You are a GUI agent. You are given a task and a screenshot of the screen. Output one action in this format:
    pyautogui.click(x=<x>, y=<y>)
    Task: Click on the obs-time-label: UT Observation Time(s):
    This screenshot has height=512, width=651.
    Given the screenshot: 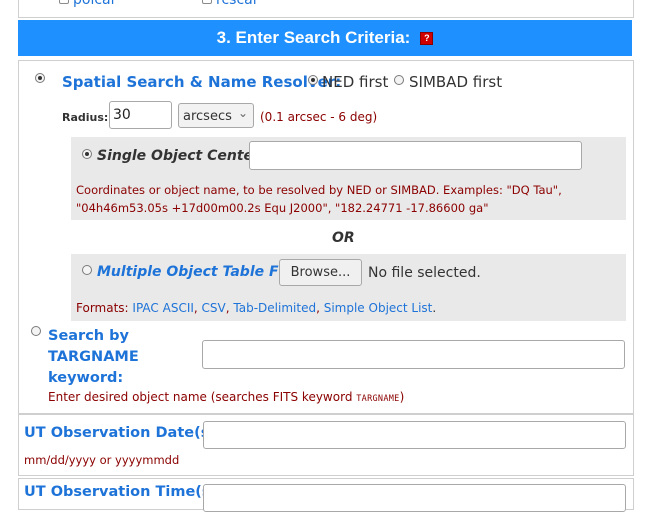 What is the action you would take?
    pyautogui.click(x=123, y=492)
    